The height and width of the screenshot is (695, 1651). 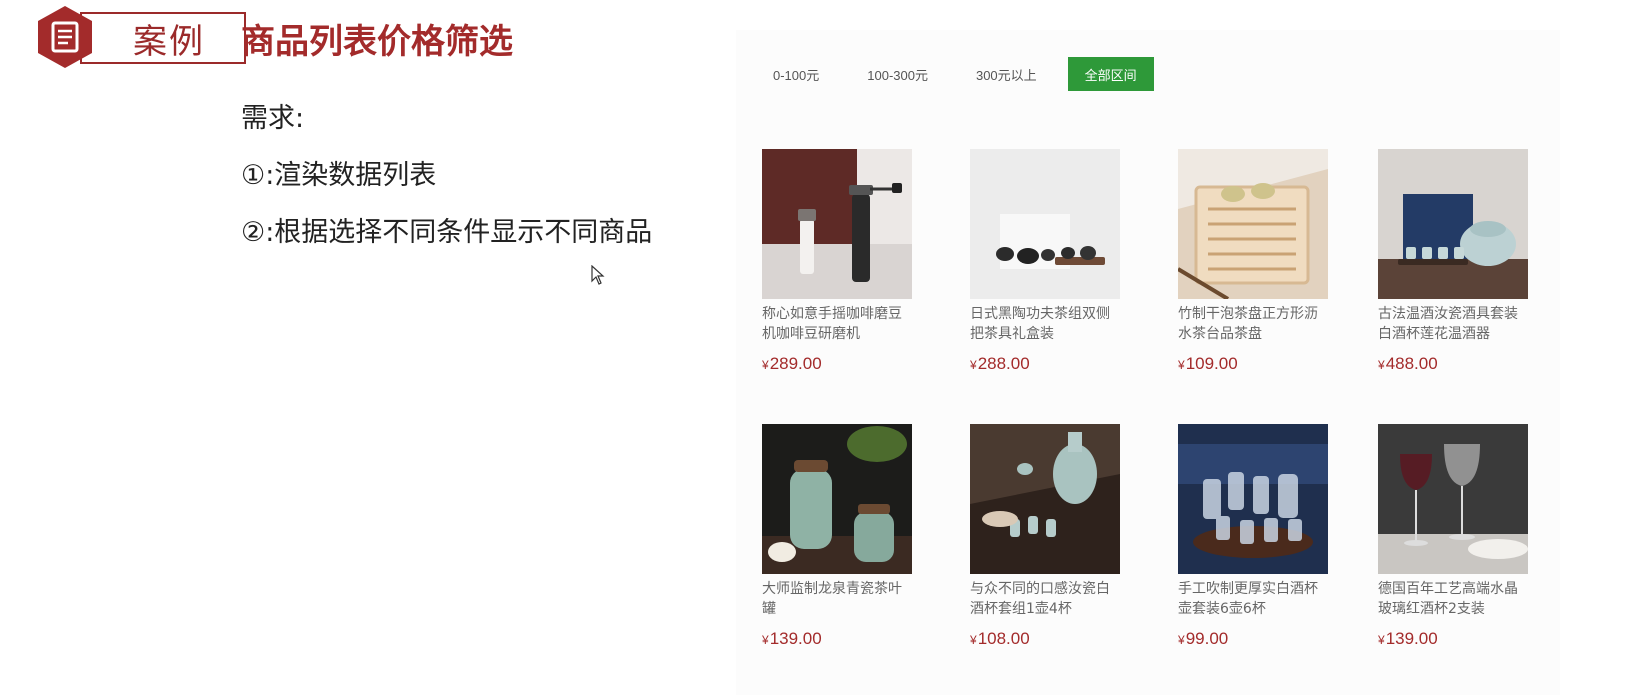 What do you see at coordinates (1006, 74) in the screenshot?
I see `filter-300-plus: 300元以上` at bounding box center [1006, 74].